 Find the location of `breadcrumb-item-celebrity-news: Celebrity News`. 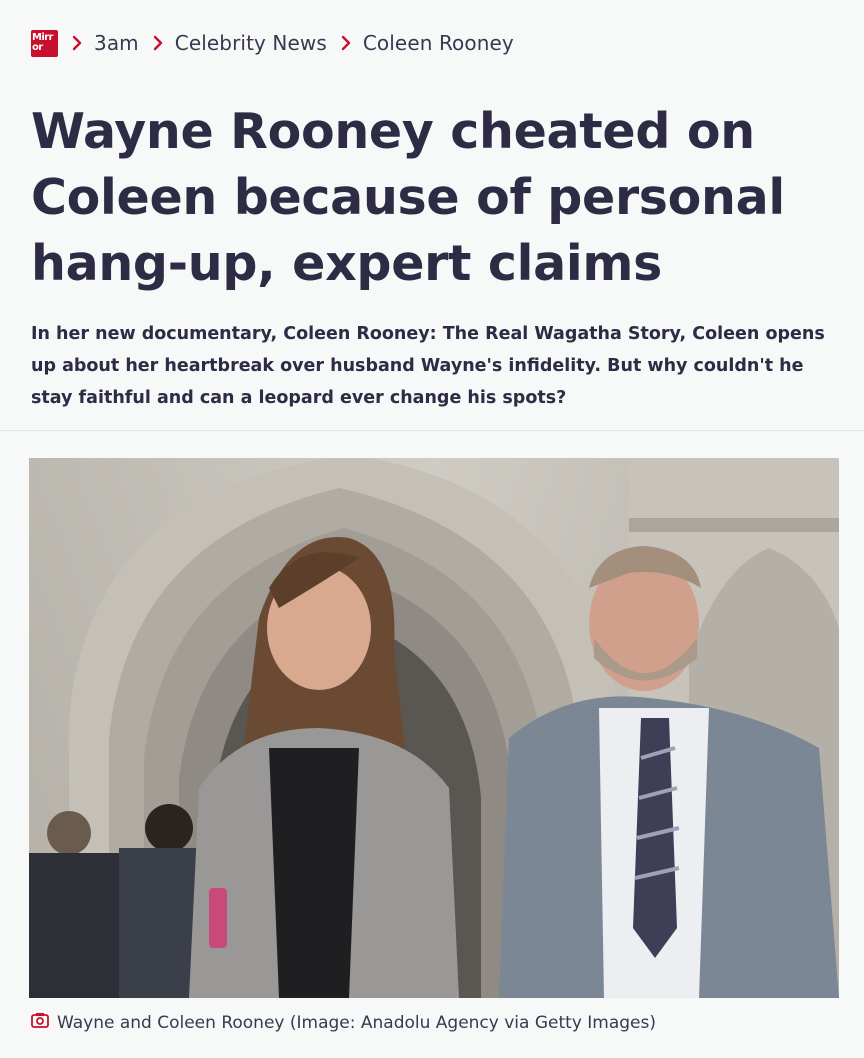

breadcrumb-item-celebrity-news: Celebrity News is located at coordinates (251, 43).